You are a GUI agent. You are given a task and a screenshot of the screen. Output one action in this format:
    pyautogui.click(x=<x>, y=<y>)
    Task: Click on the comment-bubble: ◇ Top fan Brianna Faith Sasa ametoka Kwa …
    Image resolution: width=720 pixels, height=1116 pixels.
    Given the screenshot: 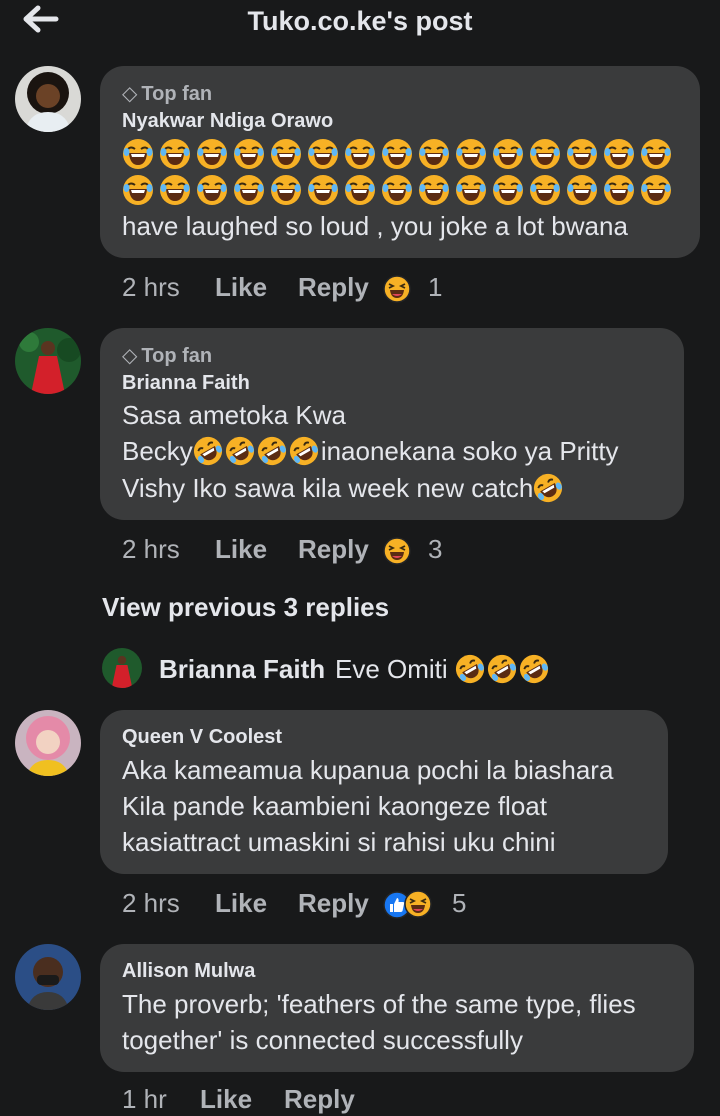 What is the action you would take?
    pyautogui.click(x=392, y=424)
    